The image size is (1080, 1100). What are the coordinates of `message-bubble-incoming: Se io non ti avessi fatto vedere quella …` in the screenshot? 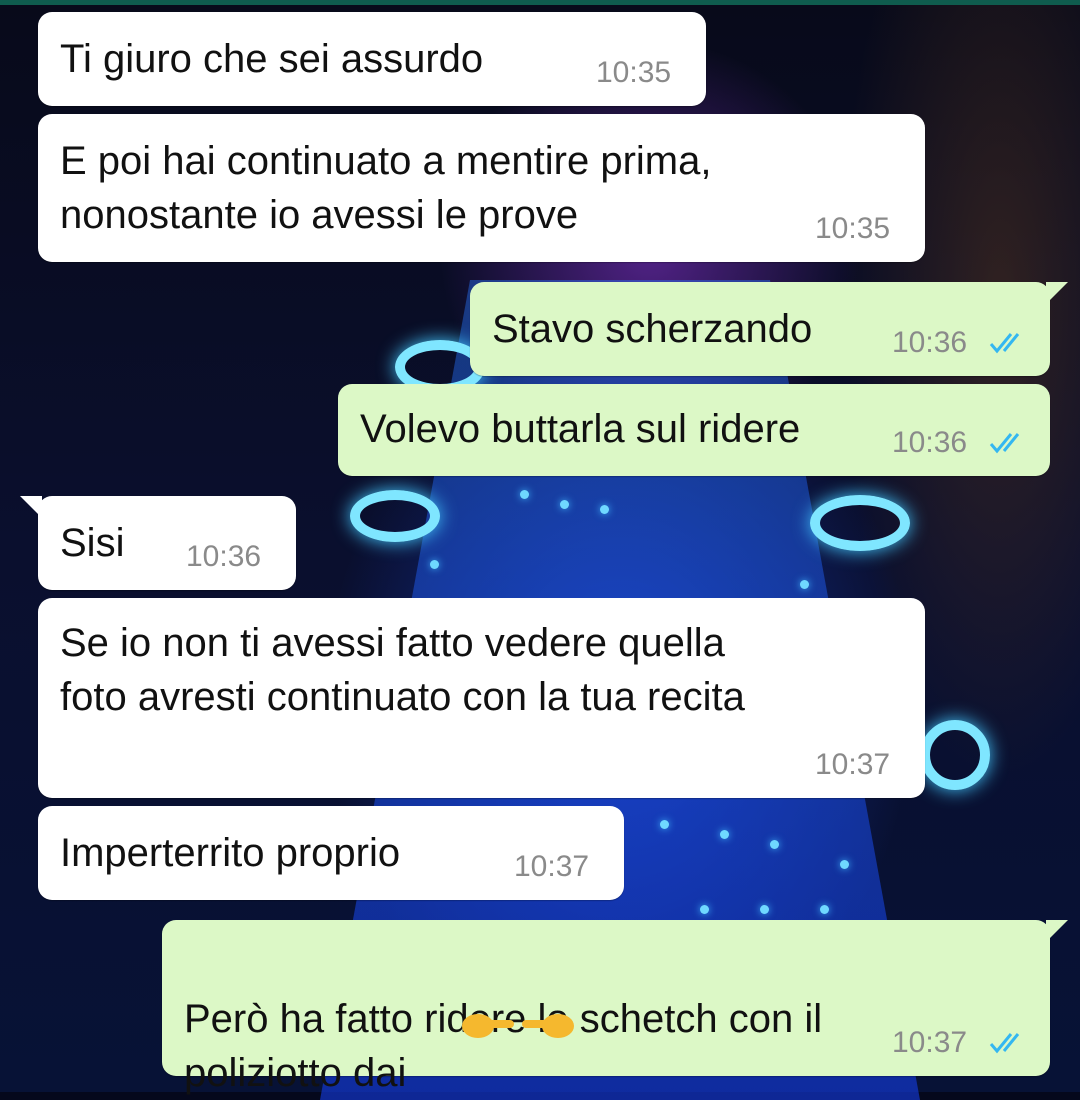 It's located at (481, 698).